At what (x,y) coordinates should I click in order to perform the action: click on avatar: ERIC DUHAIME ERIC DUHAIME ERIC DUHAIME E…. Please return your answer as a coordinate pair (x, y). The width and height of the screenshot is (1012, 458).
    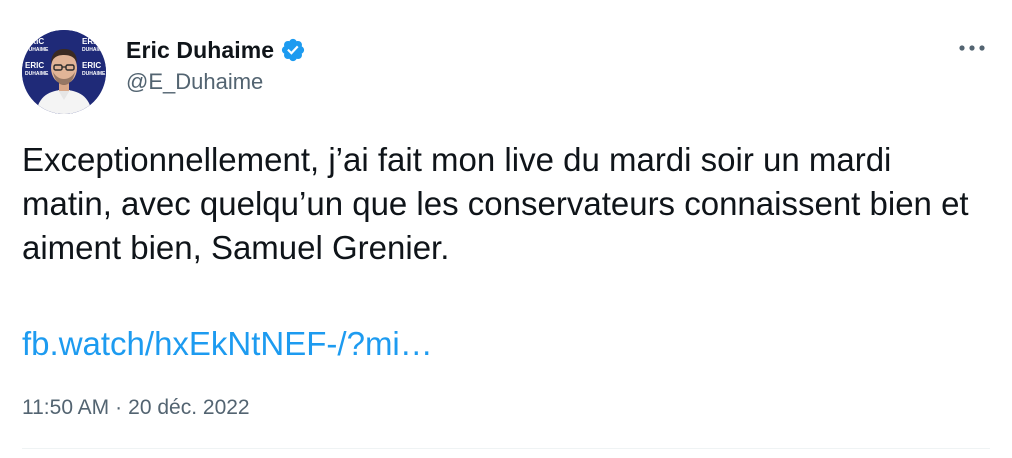
    Looking at the image, I should click on (64, 72).